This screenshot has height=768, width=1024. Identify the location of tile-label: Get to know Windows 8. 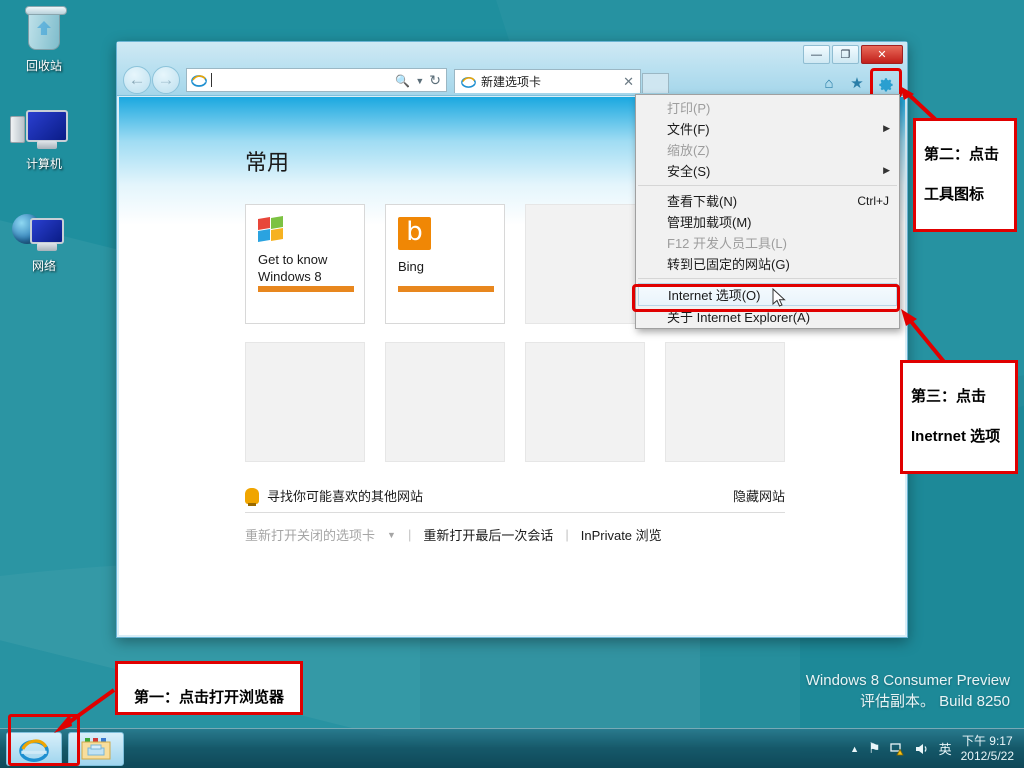
(293, 268).